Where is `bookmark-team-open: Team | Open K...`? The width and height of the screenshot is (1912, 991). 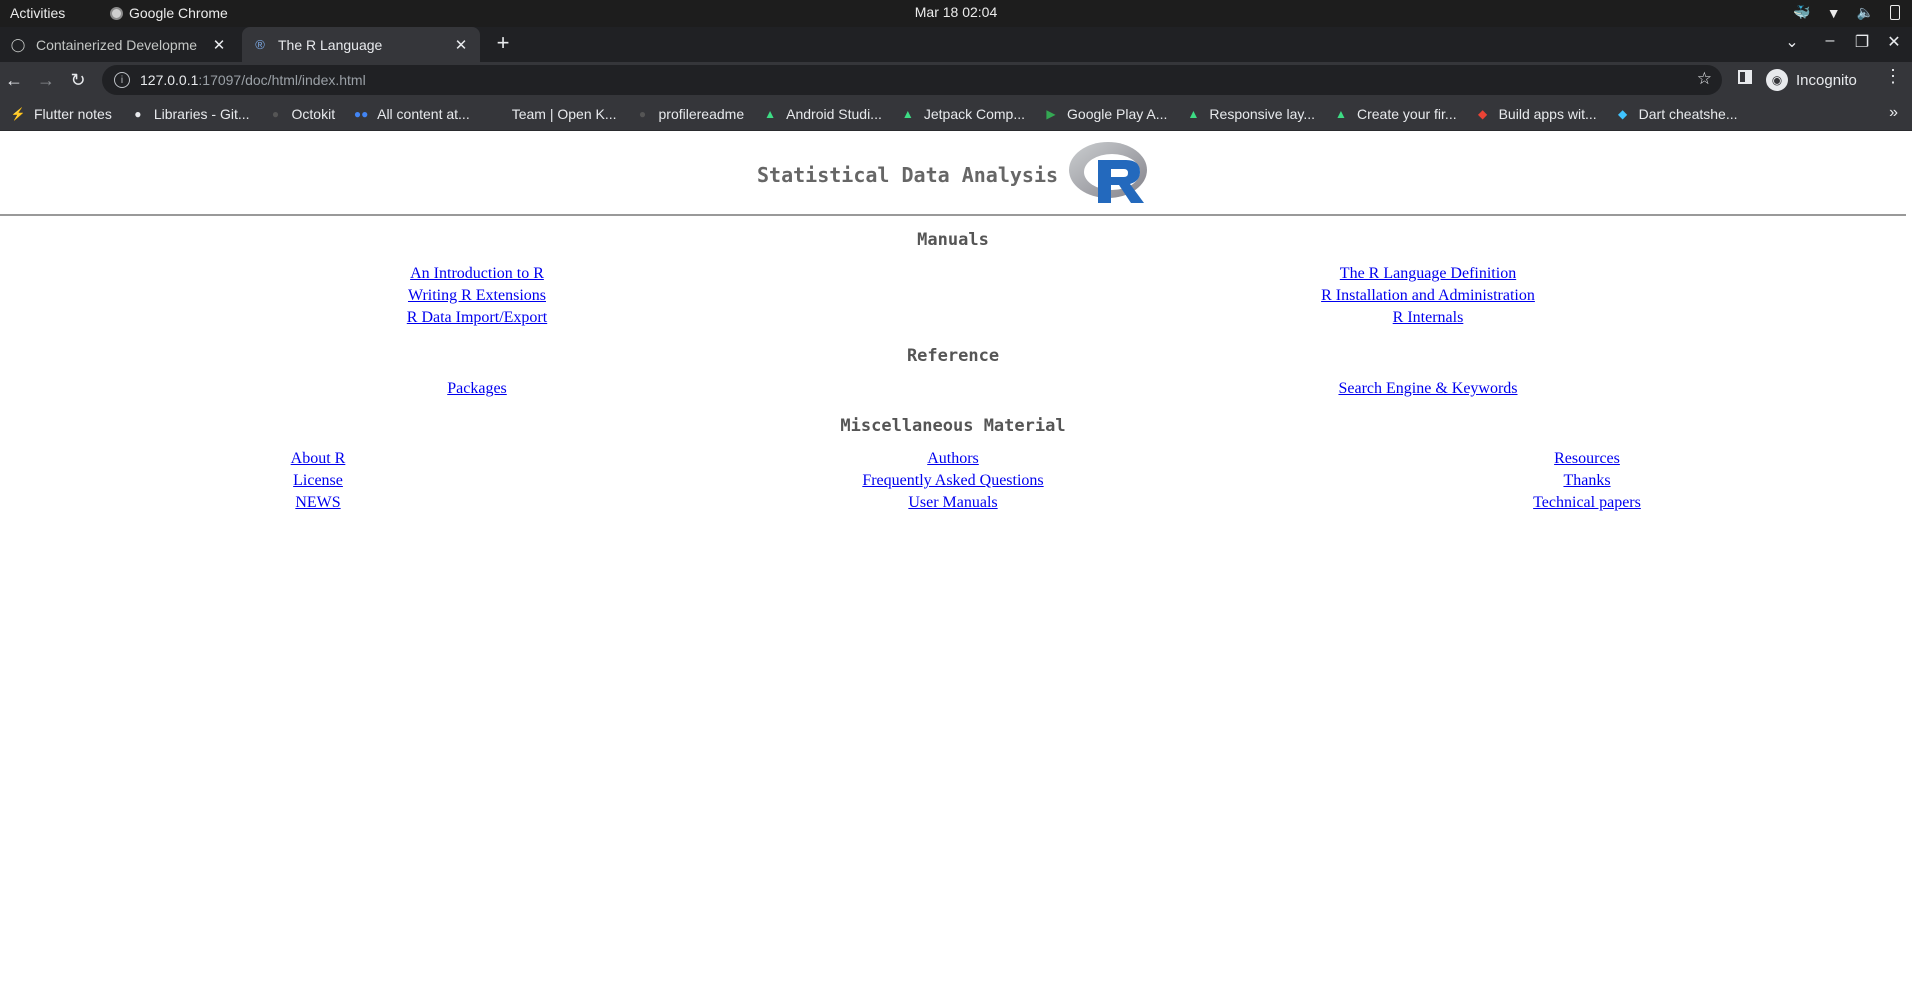 bookmark-team-open: Team | Open K... is located at coordinates (552, 114).